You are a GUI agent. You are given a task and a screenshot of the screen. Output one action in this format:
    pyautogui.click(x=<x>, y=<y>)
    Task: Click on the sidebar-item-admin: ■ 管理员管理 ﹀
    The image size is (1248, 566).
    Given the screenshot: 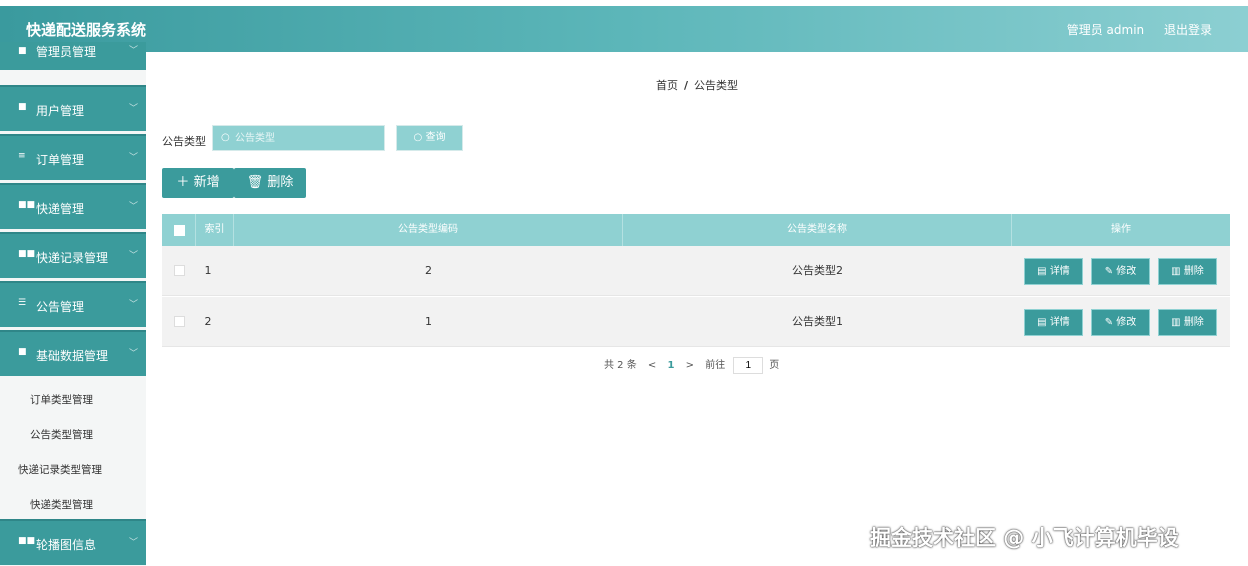 What is the action you would take?
    pyautogui.click(x=73, y=56)
    